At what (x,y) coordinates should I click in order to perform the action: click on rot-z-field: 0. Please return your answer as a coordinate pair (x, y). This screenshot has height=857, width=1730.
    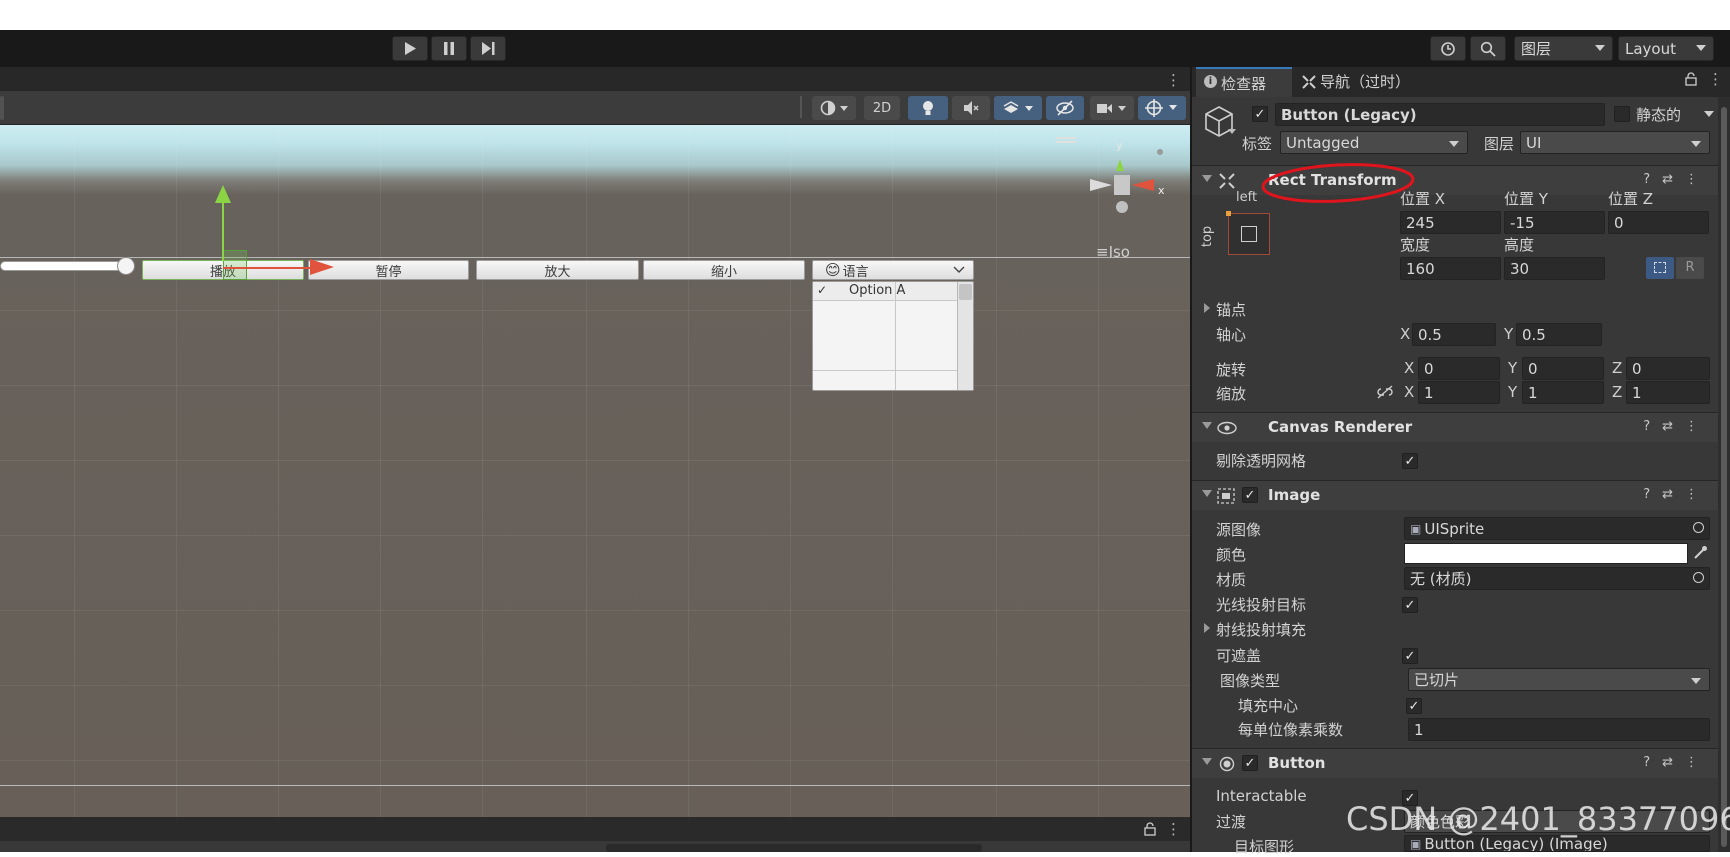
    Looking at the image, I should click on (1668, 368).